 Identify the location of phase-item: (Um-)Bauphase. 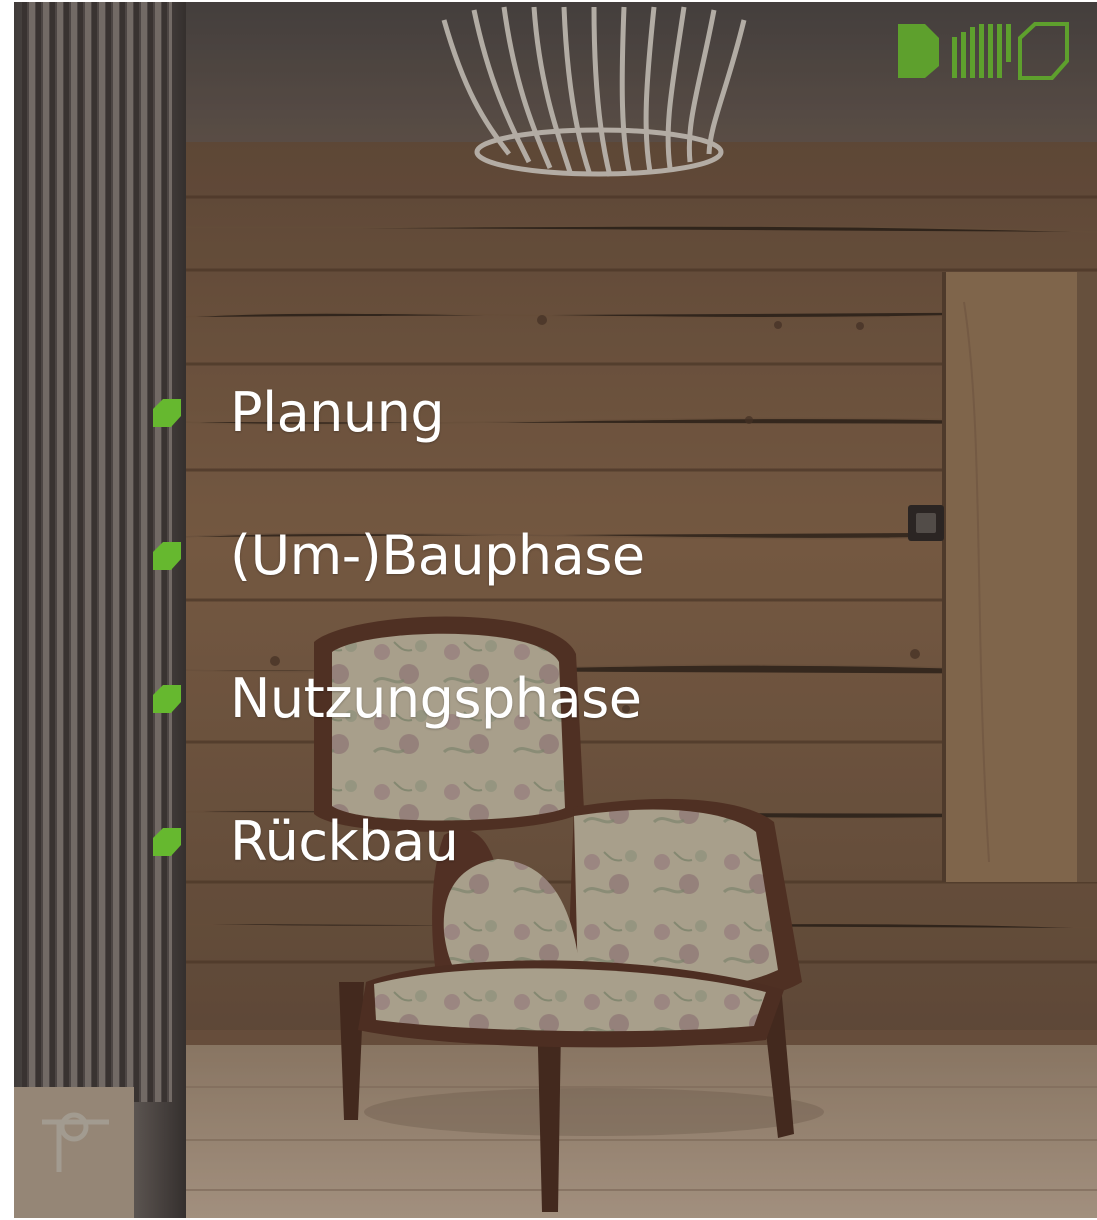
(397, 588).